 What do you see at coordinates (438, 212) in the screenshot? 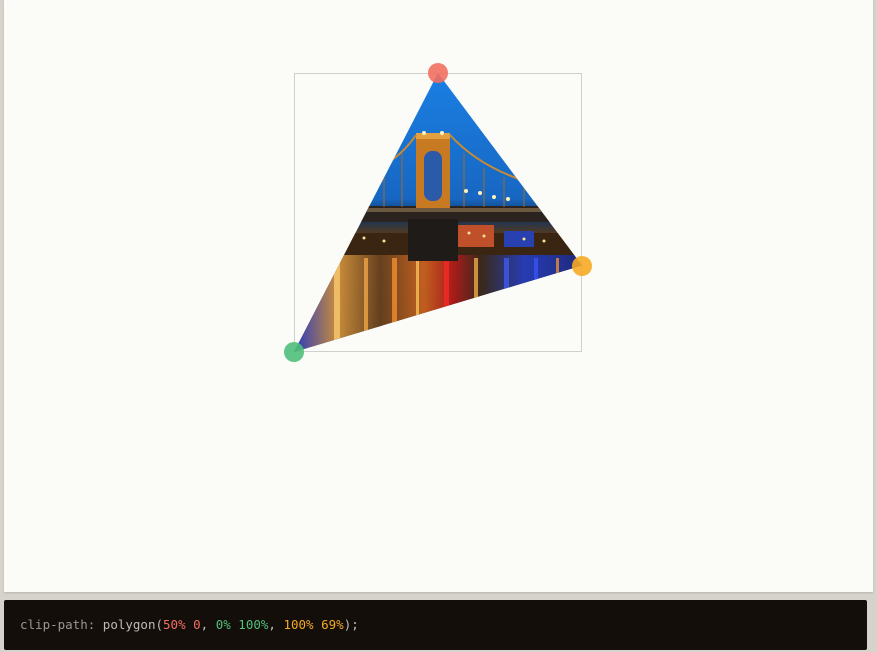
I see `clipped-bridge-image` at bounding box center [438, 212].